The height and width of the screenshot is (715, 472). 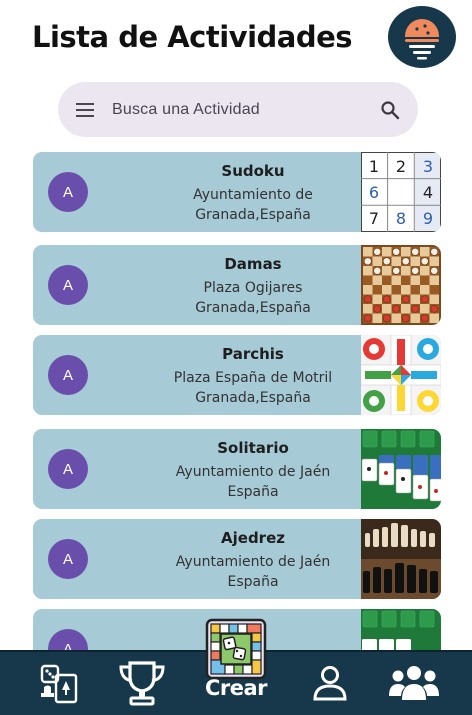 What do you see at coordinates (330, 683) in the screenshot?
I see `profile-icon` at bounding box center [330, 683].